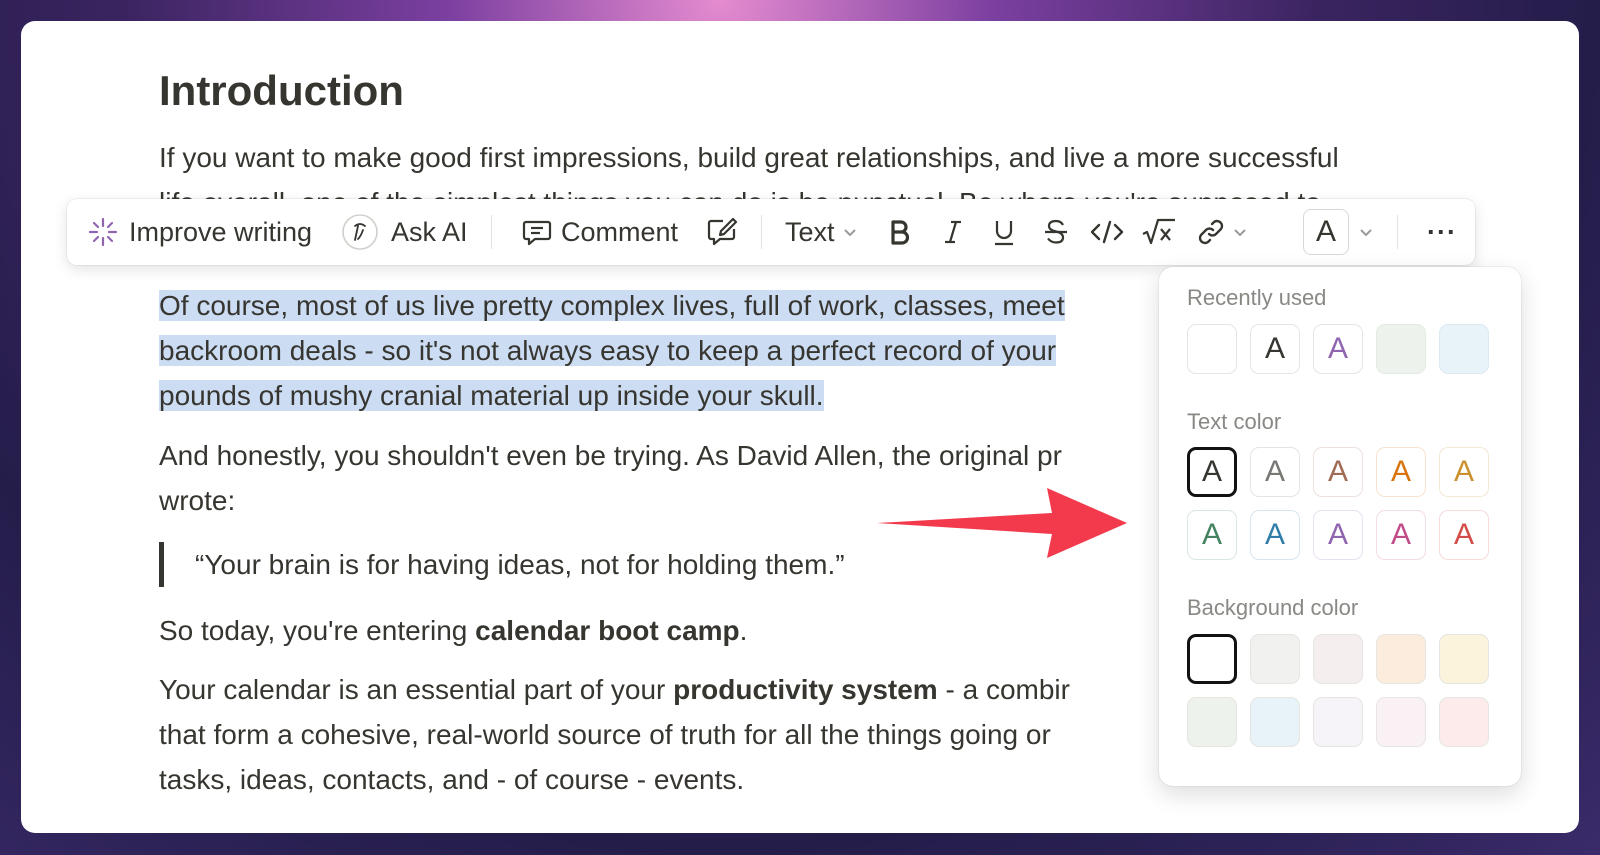 The height and width of the screenshot is (855, 1600). I want to click on suggest-edit-button, so click(722, 232).